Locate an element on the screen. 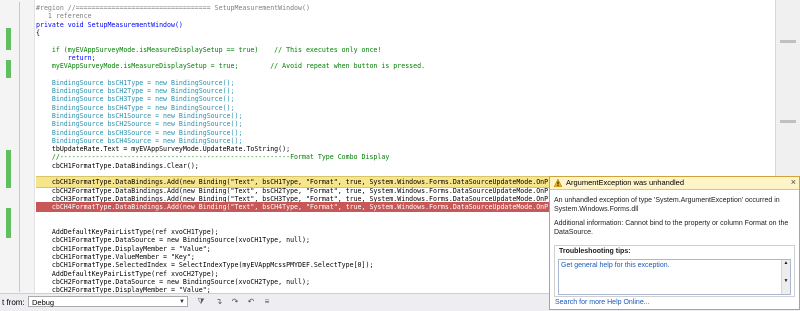 The width and height of the screenshot is (800, 311). stack-frame-value: Debug is located at coordinates (43, 302).